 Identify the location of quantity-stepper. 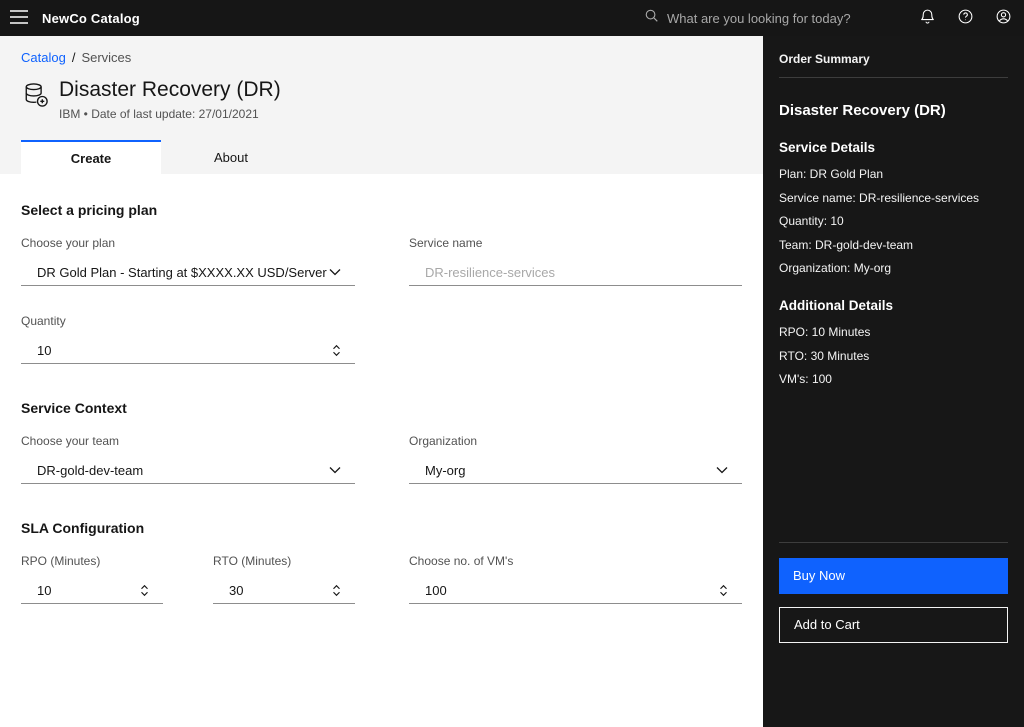
(336, 350).